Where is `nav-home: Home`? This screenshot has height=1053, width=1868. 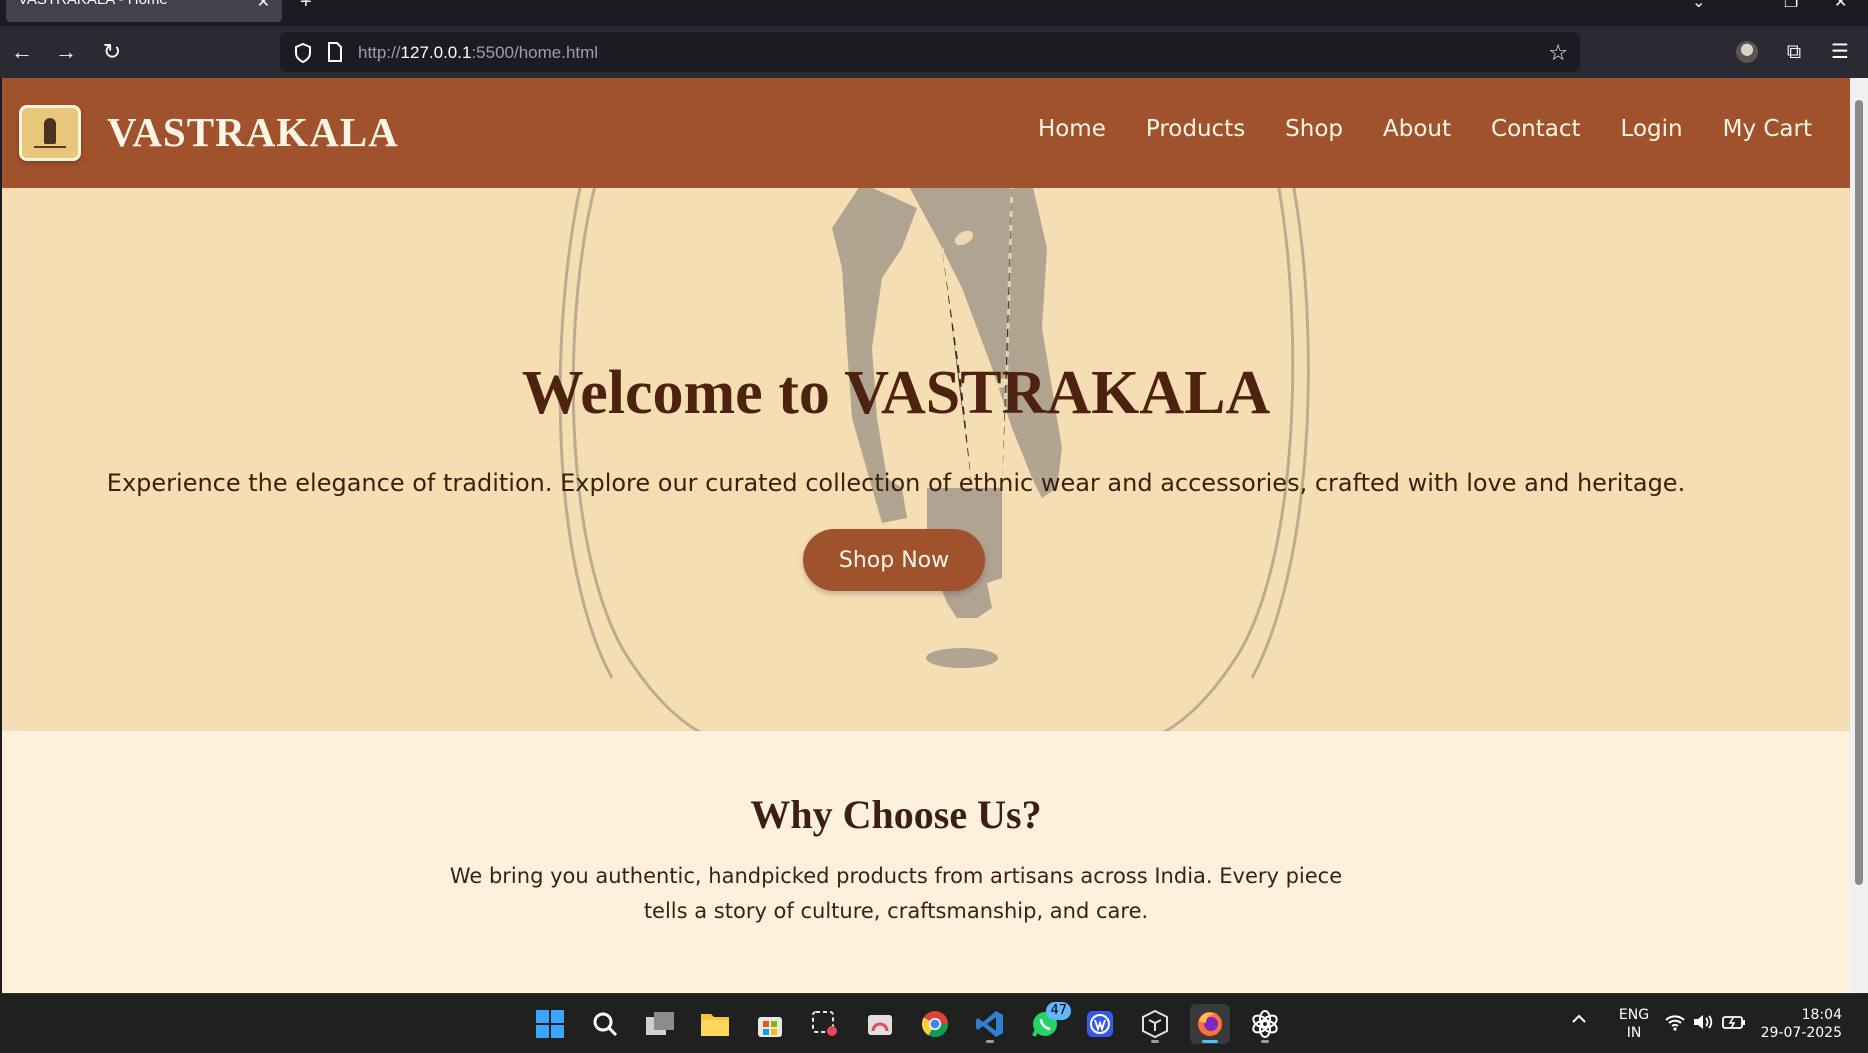 nav-home: Home is located at coordinates (1072, 129).